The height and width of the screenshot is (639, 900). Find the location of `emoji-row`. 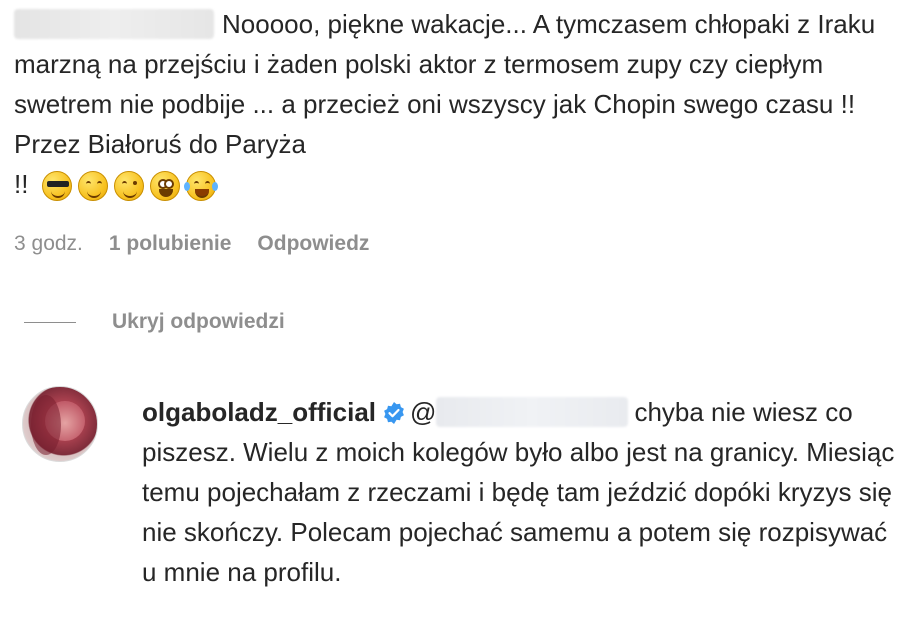

emoji-row is located at coordinates (129, 186).